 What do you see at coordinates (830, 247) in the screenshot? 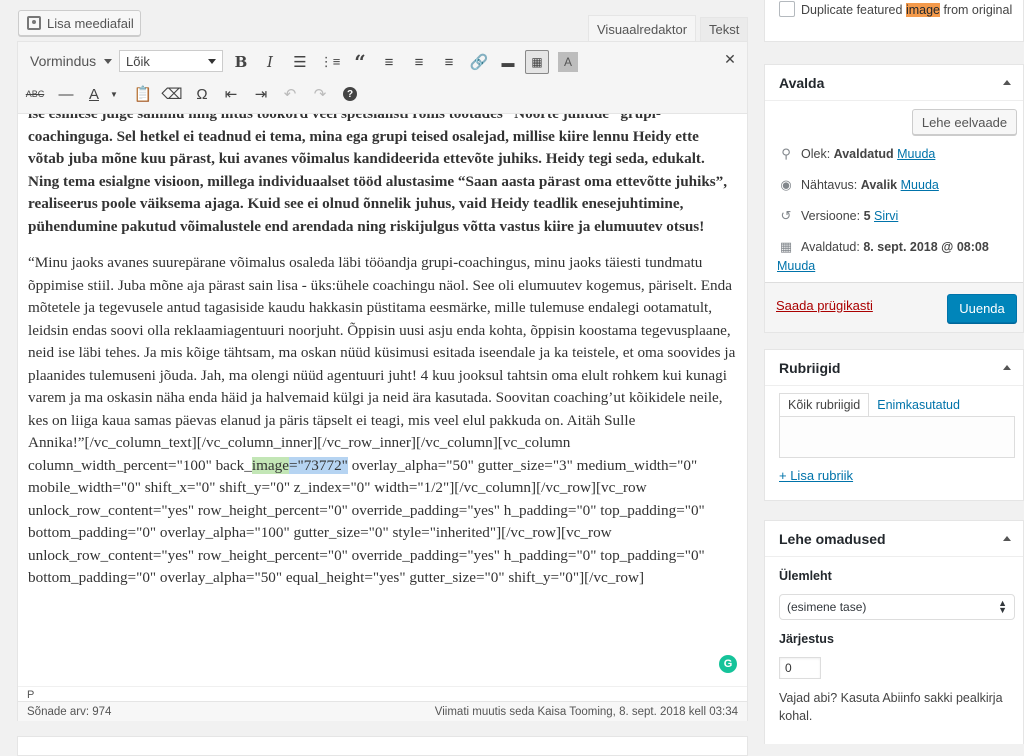
I see `published-label: Avaldatud:` at bounding box center [830, 247].